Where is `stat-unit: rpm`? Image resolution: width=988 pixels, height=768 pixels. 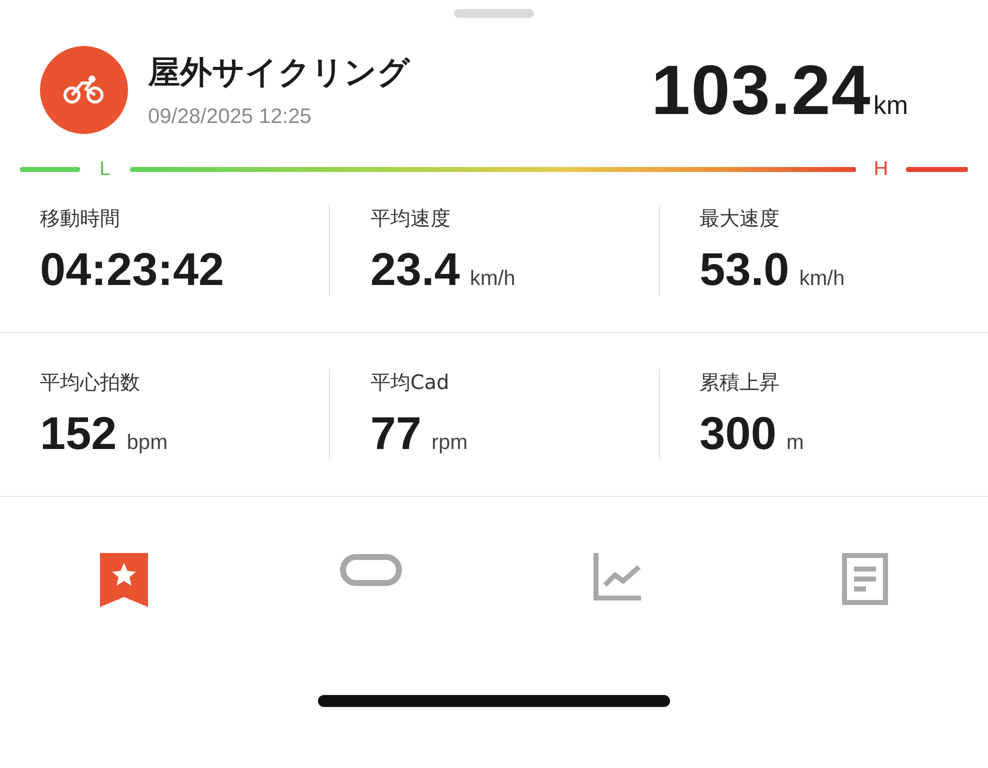
stat-unit: rpm is located at coordinates (450, 443).